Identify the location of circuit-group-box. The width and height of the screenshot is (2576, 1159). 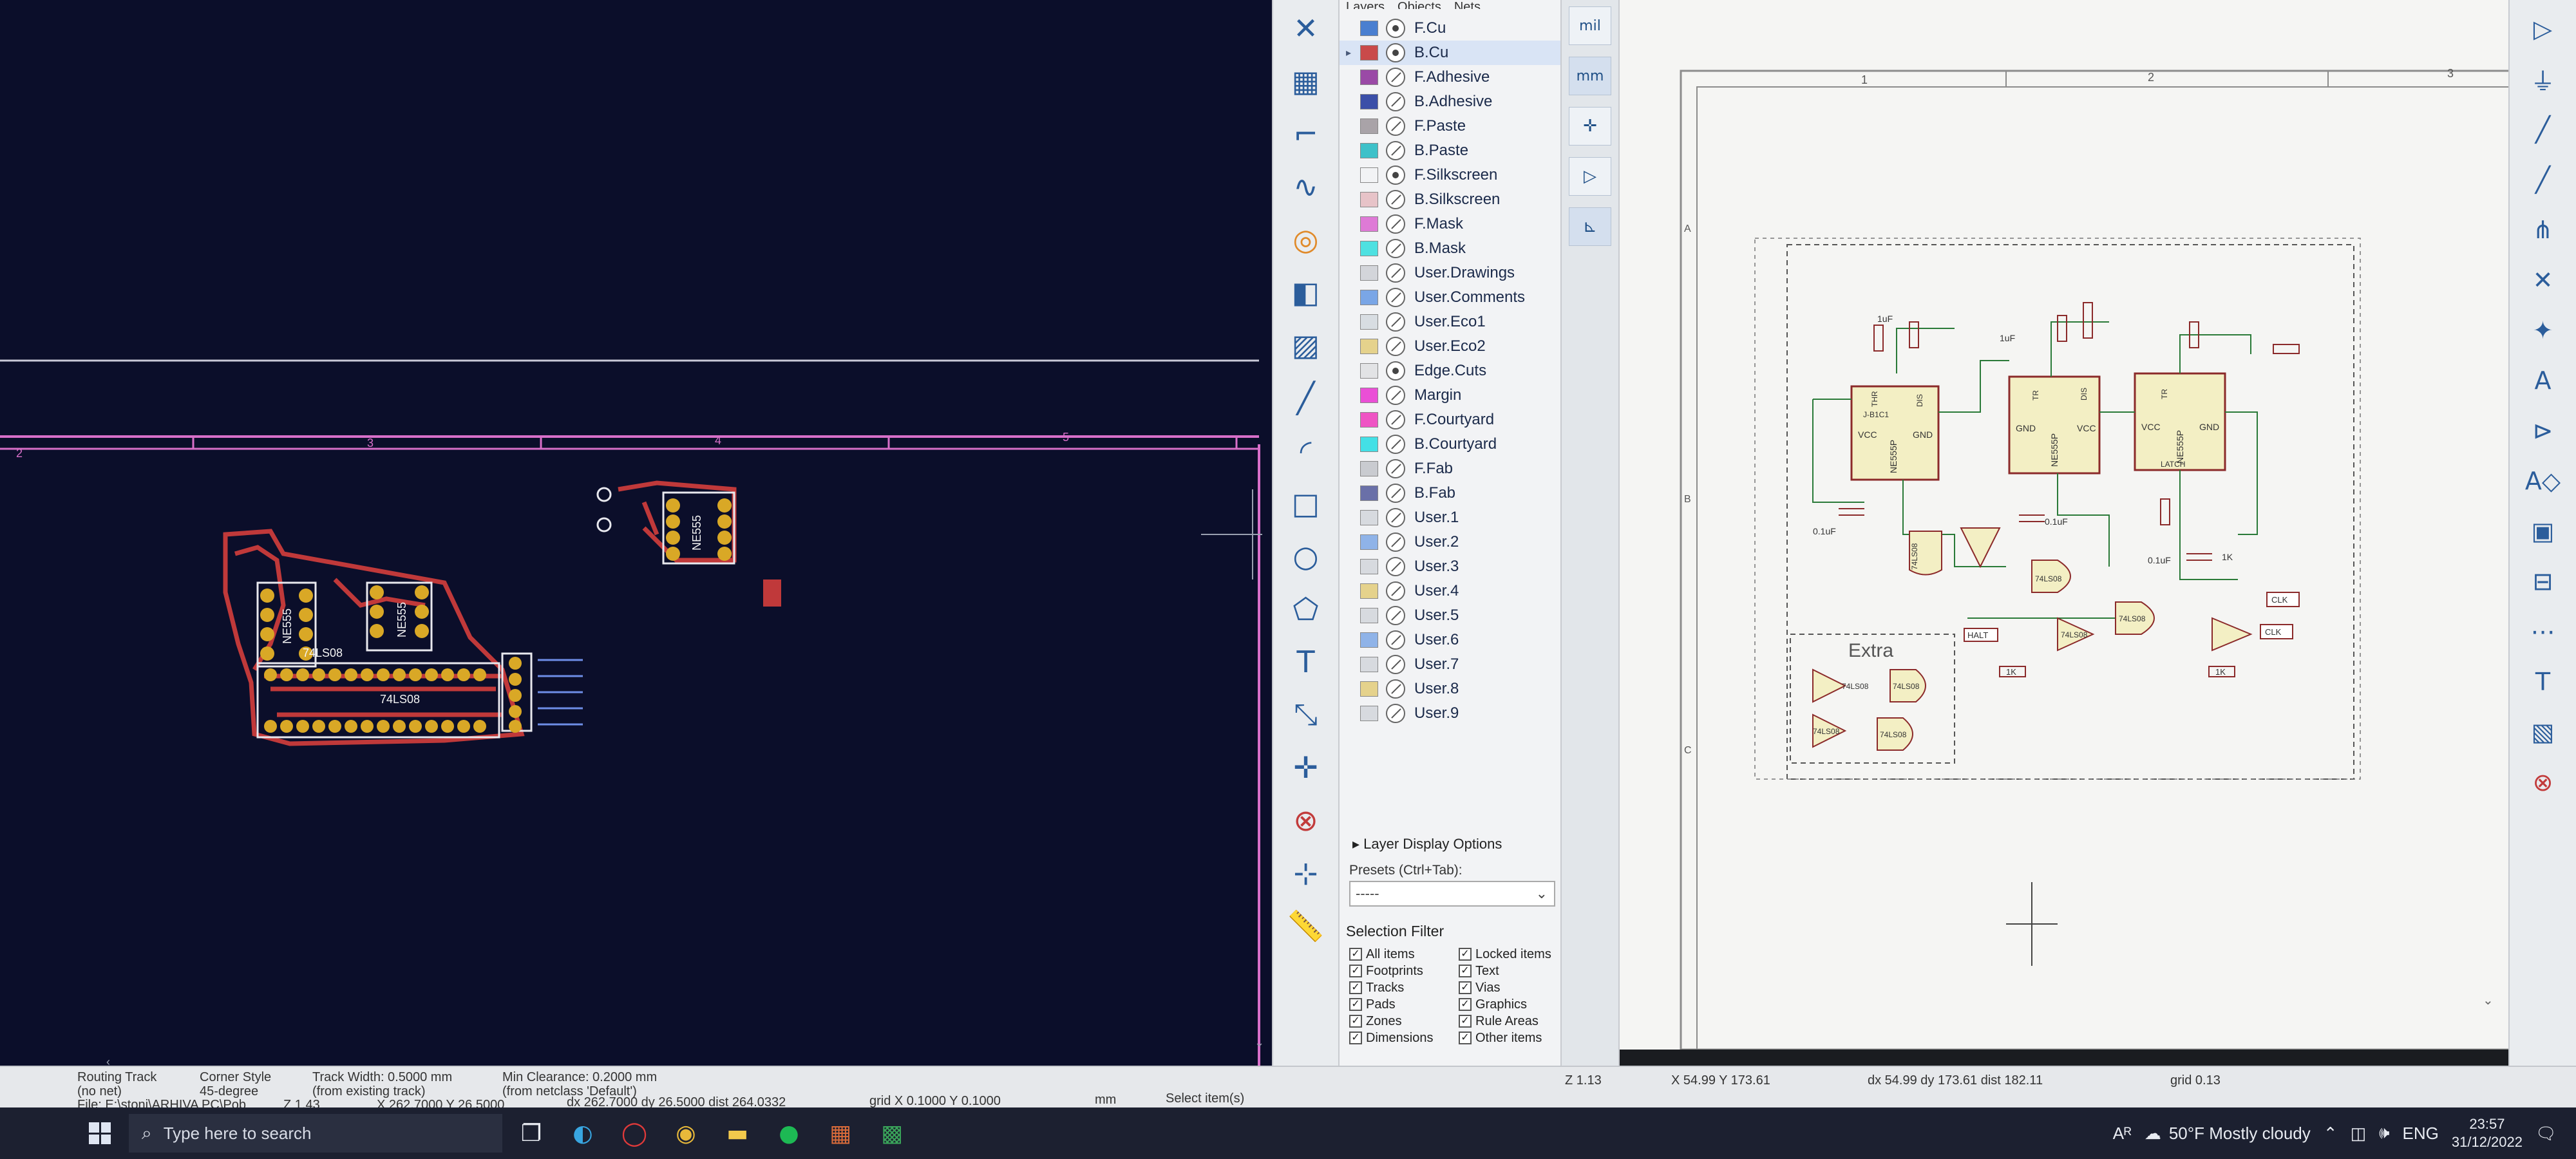
(2070, 512).